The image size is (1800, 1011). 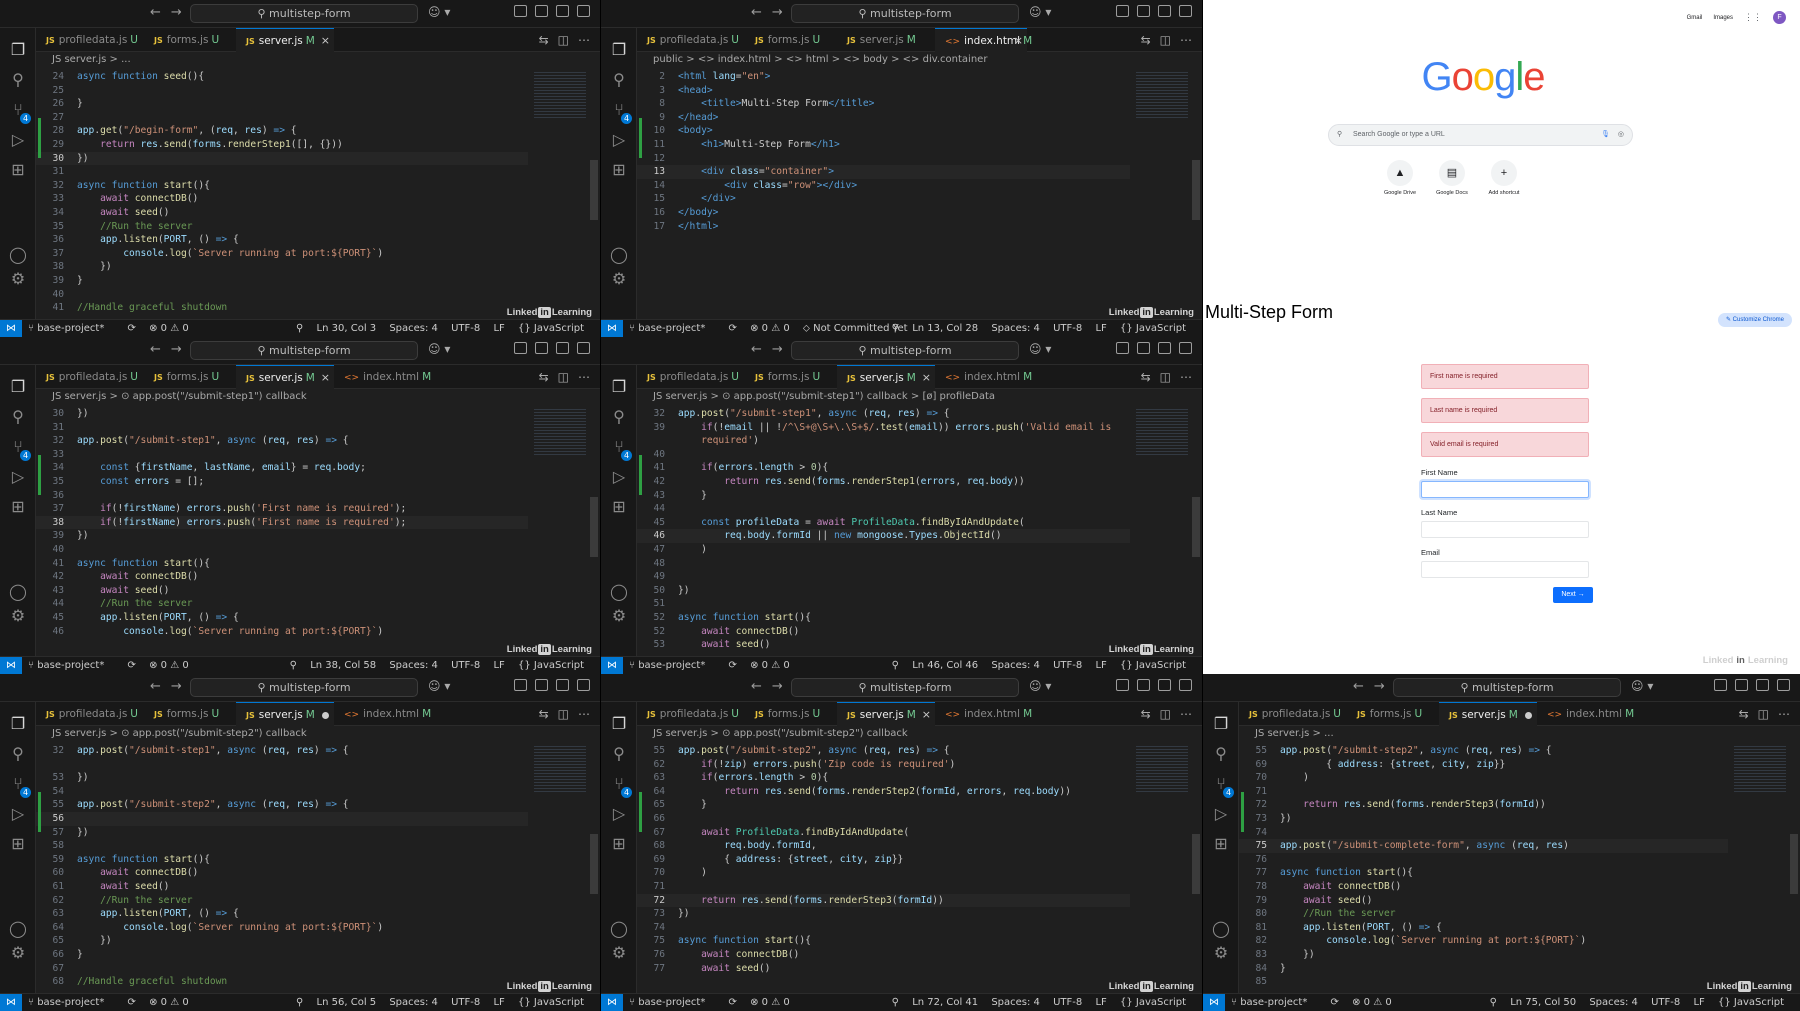 What do you see at coordinates (282, 778) in the screenshot?
I see `code-line: 53})` at bounding box center [282, 778].